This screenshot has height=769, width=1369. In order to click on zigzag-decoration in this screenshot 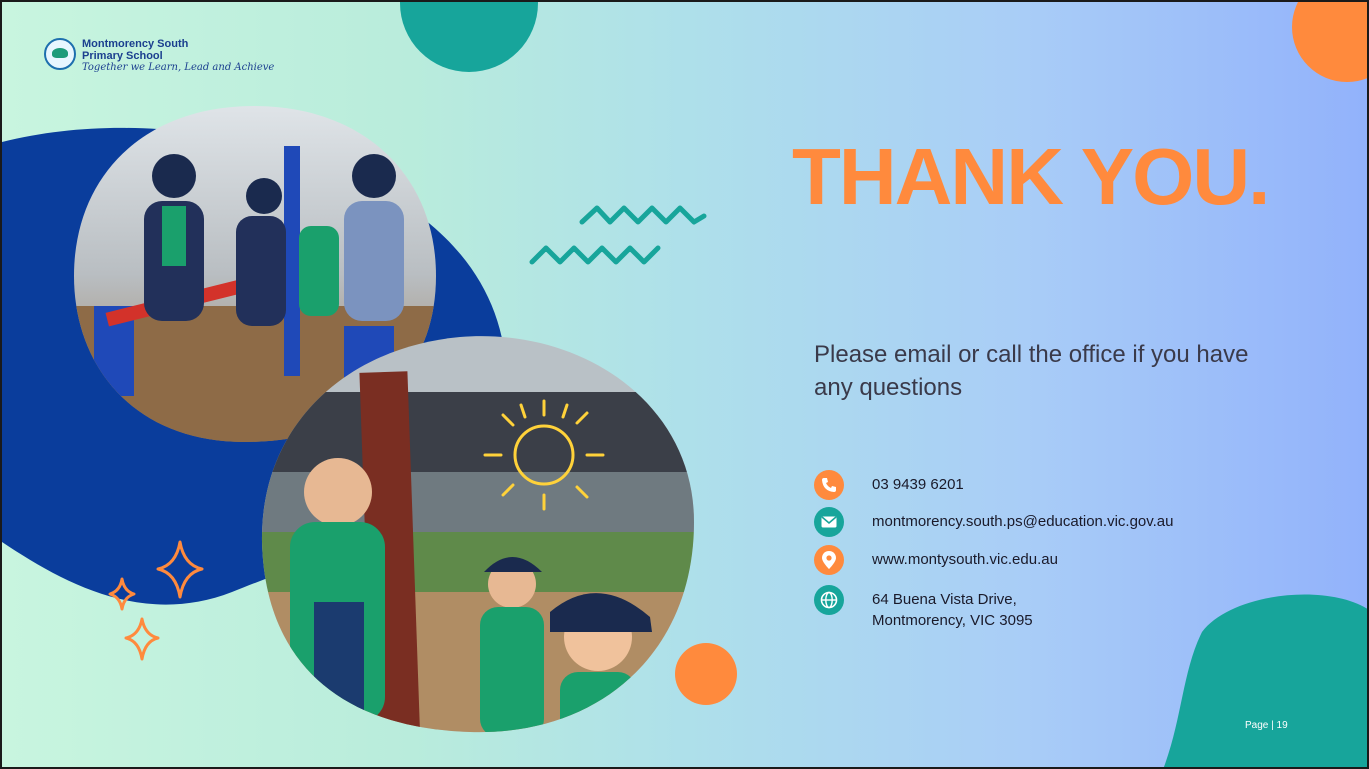, I will do `click(618, 235)`.